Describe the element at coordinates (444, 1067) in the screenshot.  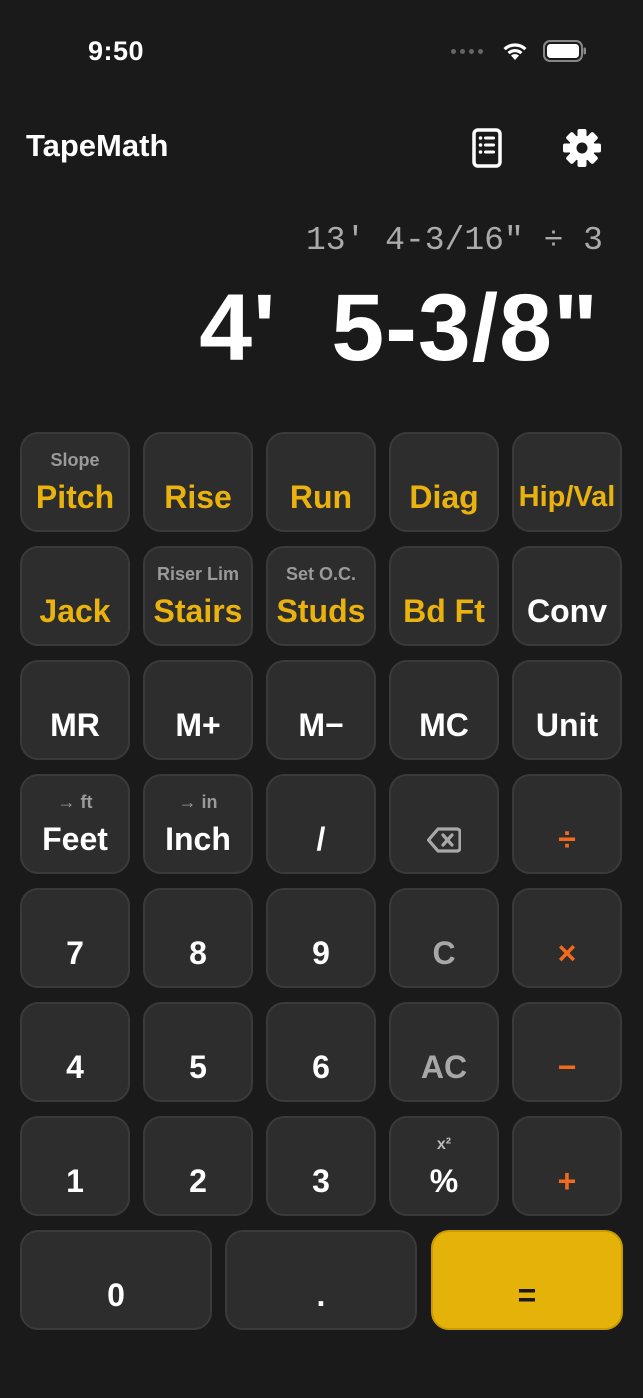
I see `all-clear-key-label: AC` at that location.